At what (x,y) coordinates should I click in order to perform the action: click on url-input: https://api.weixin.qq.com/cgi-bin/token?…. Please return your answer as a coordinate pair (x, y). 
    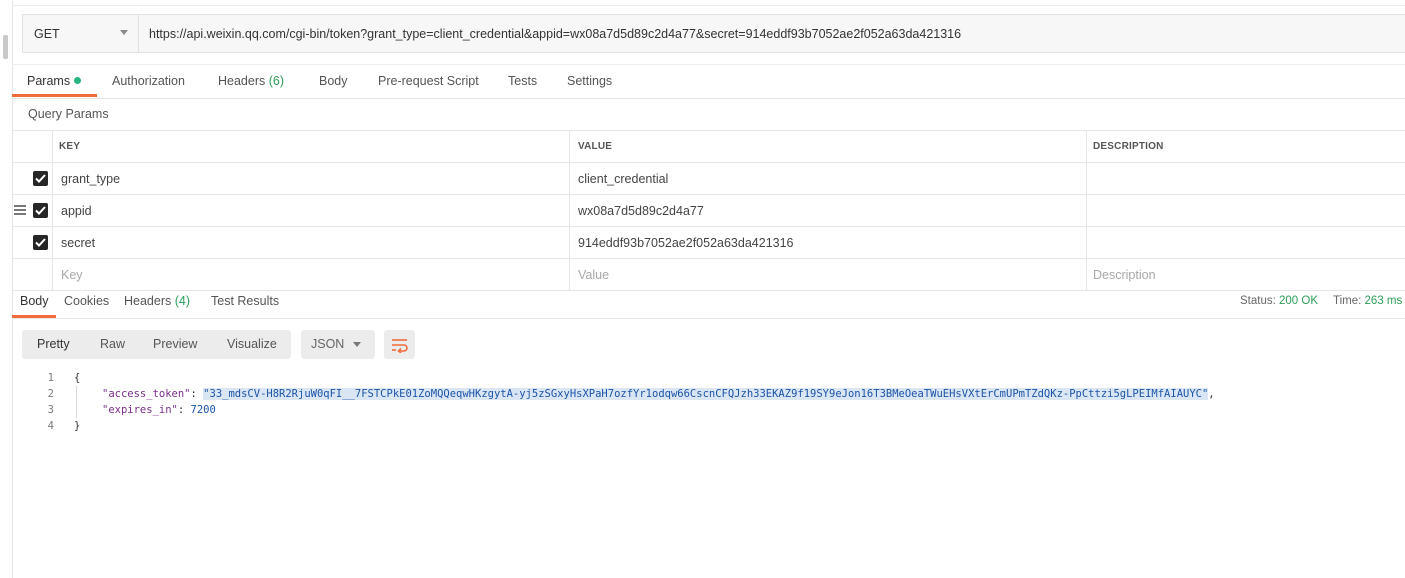
    Looking at the image, I should click on (550, 33).